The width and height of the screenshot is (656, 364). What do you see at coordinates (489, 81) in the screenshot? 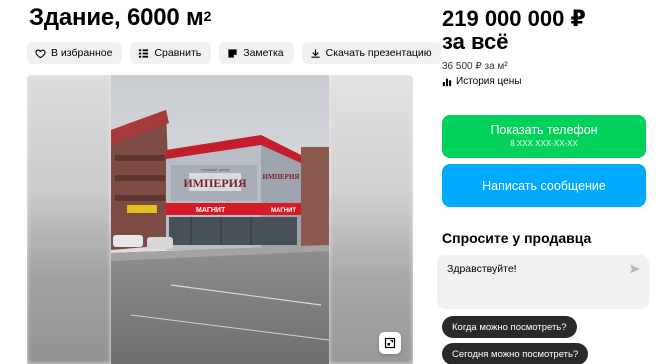
I see `price-history-label: История цены` at bounding box center [489, 81].